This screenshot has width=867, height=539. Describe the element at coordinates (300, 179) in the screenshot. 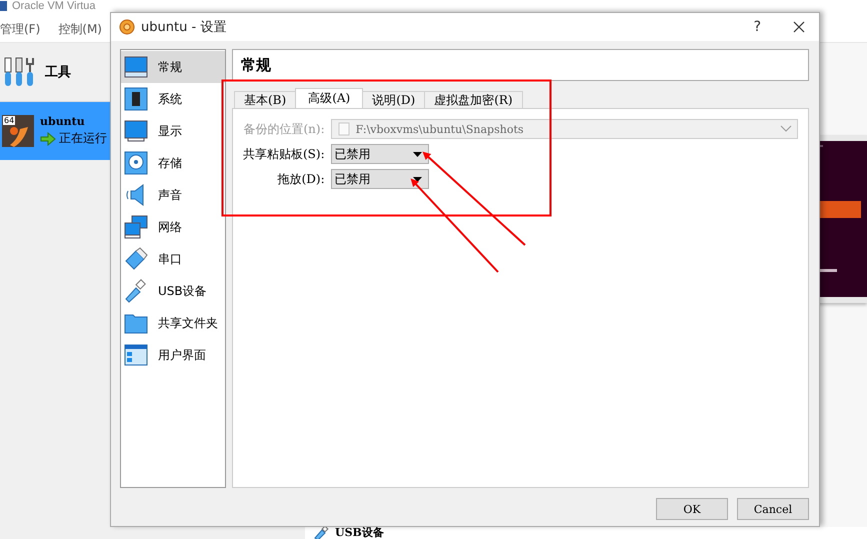

I see `field-label: 拖放(D):` at that location.